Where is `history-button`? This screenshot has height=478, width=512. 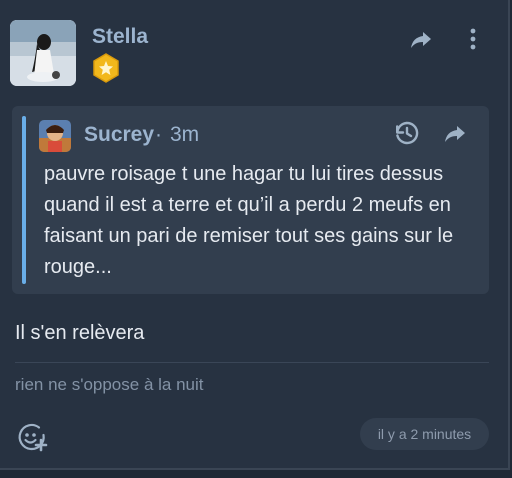
history-button is located at coordinates (407, 133).